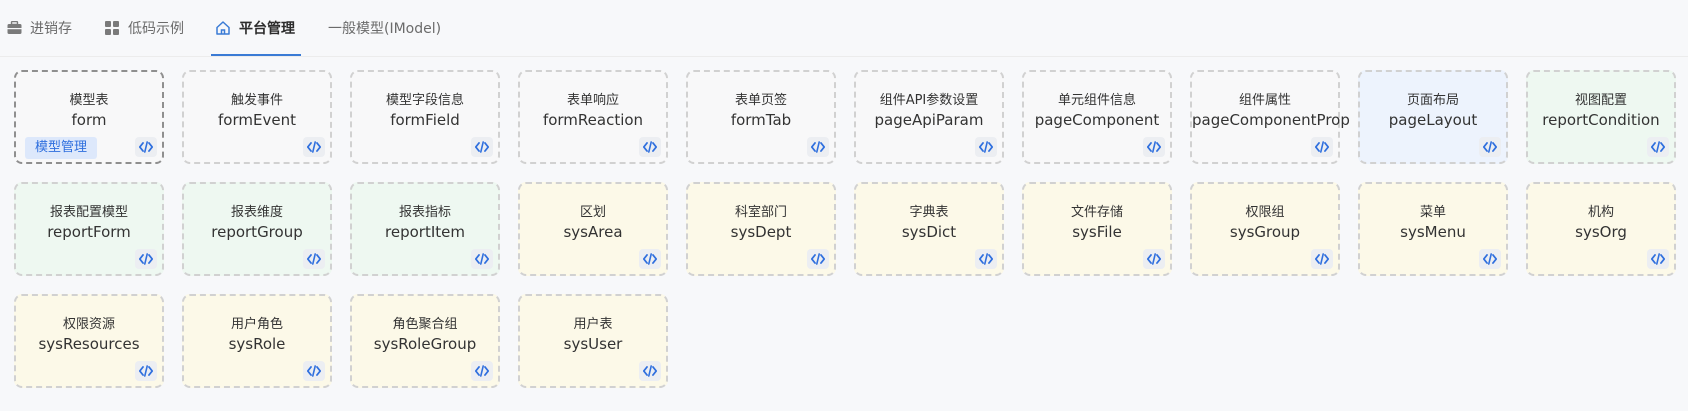 The image size is (1688, 411). What do you see at coordinates (1600, 100) in the screenshot?
I see `card-title-cn: 视图配置` at bounding box center [1600, 100].